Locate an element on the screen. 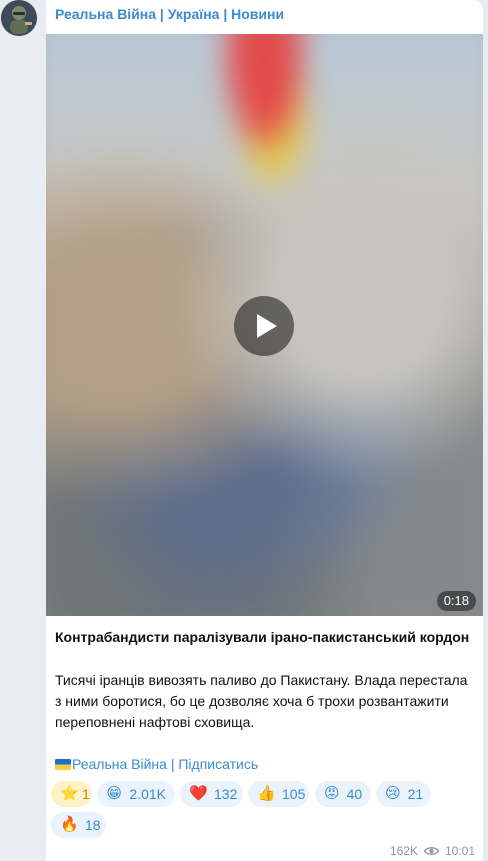  cry-icon: 😢 is located at coordinates (393, 793).